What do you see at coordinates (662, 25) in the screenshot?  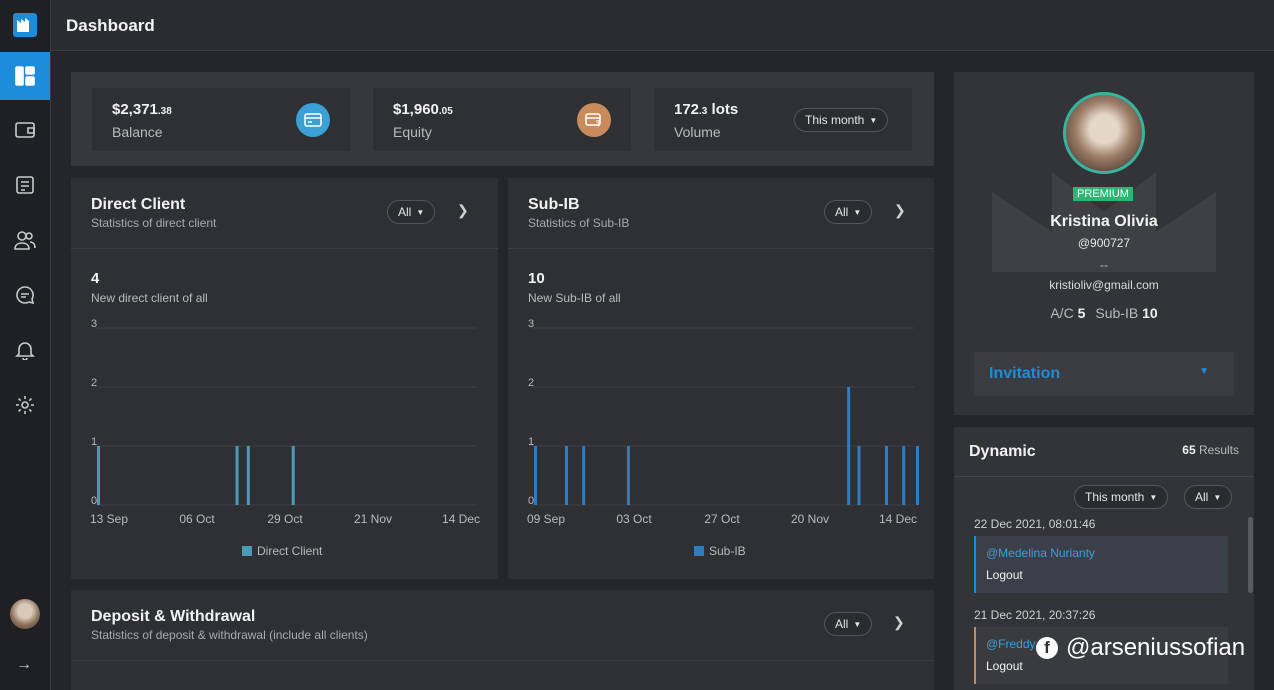 I see `topbar: Dashboard` at bounding box center [662, 25].